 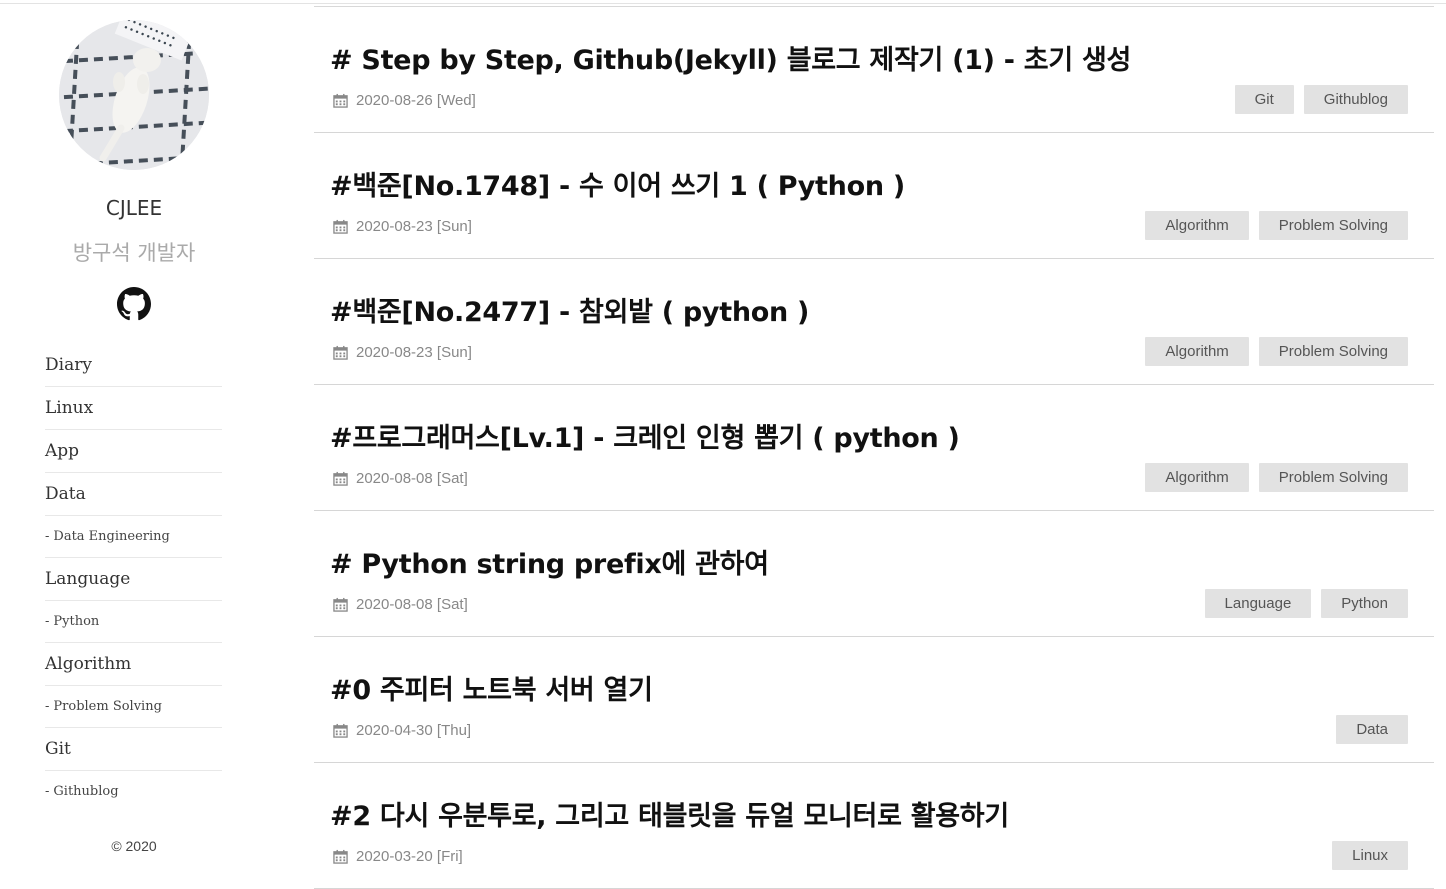 I want to click on post-title: #2 다시 우분투로, 그리고 태블릿을 듀얼 모니터로 활용하기, so click(x=669, y=813).